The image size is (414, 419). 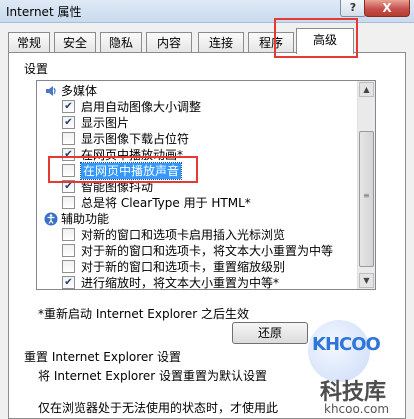 What do you see at coordinates (180, 283) in the screenshot?
I see `setting-label: 进行缩放时，将文本大小重置为中等*` at bounding box center [180, 283].